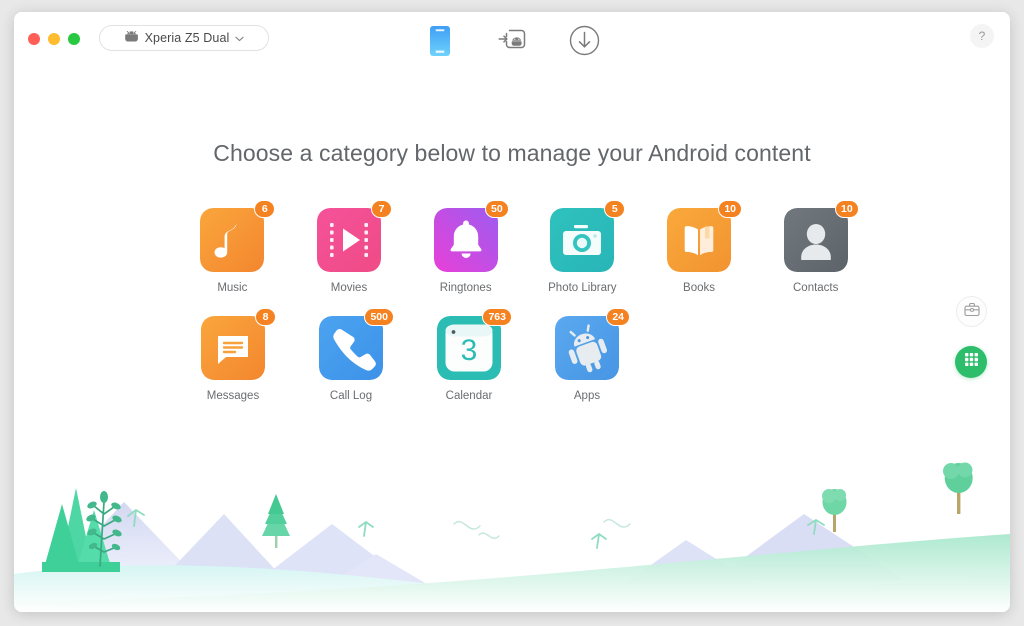  What do you see at coordinates (469, 396) in the screenshot?
I see `category-label: Calendar` at bounding box center [469, 396].